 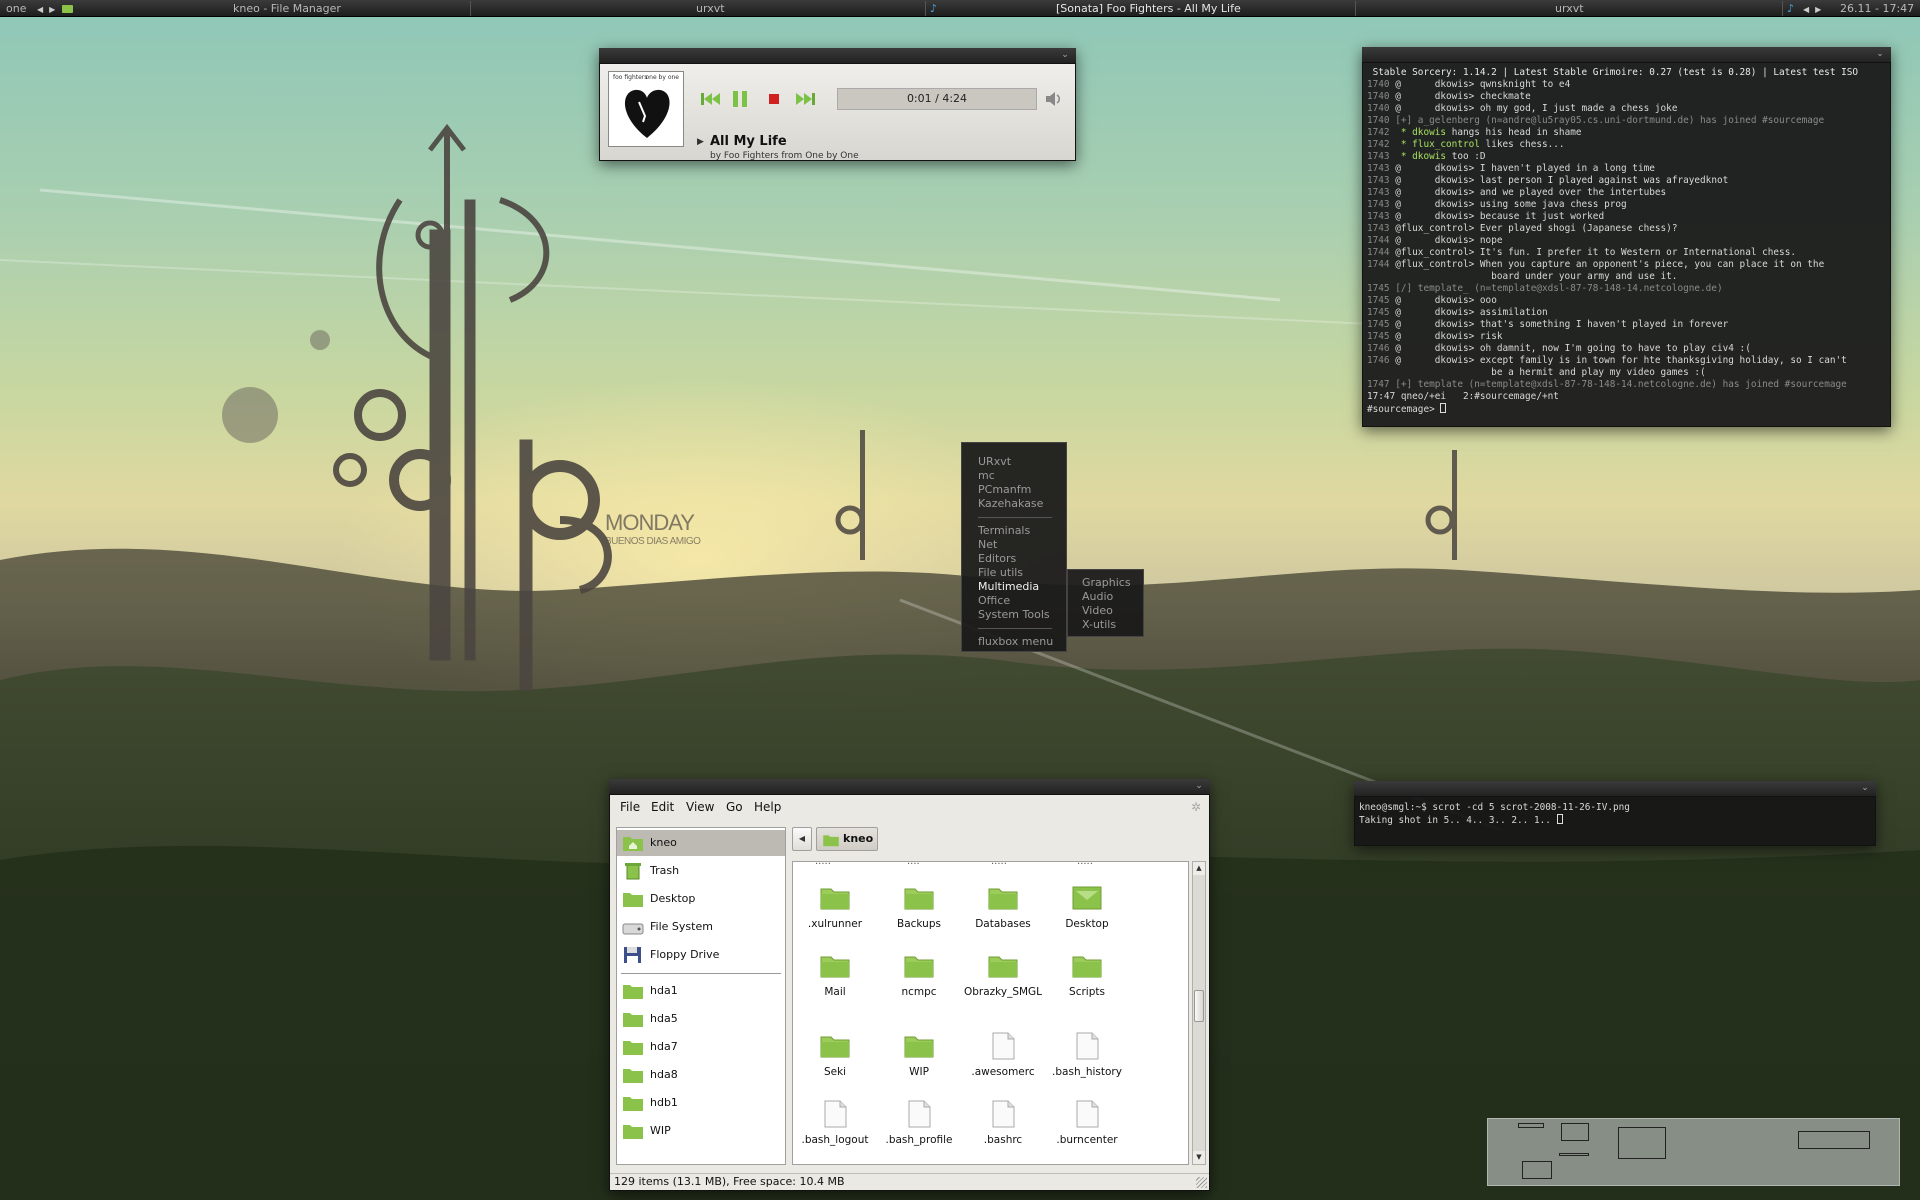 I want to click on file-item: .awesomerc, so click(x=1003, y=1061).